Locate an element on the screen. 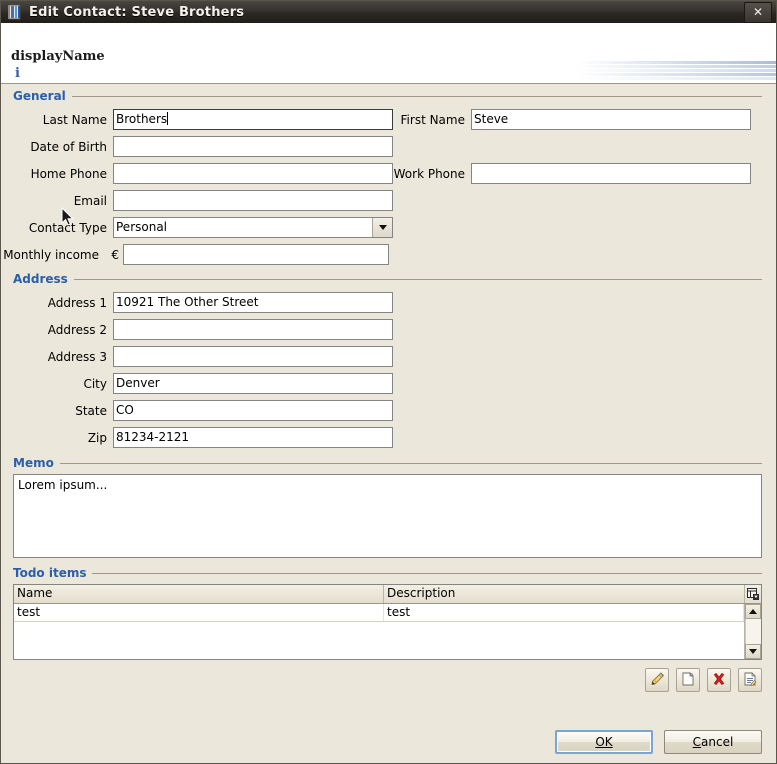 The height and width of the screenshot is (764, 777). first-name-input: Steve is located at coordinates (611, 119).